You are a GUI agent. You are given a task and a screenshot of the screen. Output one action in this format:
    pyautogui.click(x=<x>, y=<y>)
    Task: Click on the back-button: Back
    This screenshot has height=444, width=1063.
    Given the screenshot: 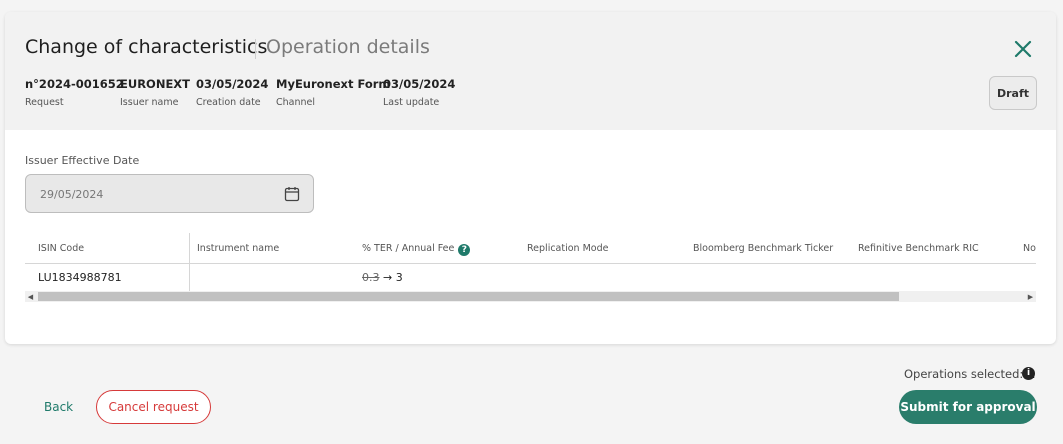 What is the action you would take?
    pyautogui.click(x=58, y=407)
    